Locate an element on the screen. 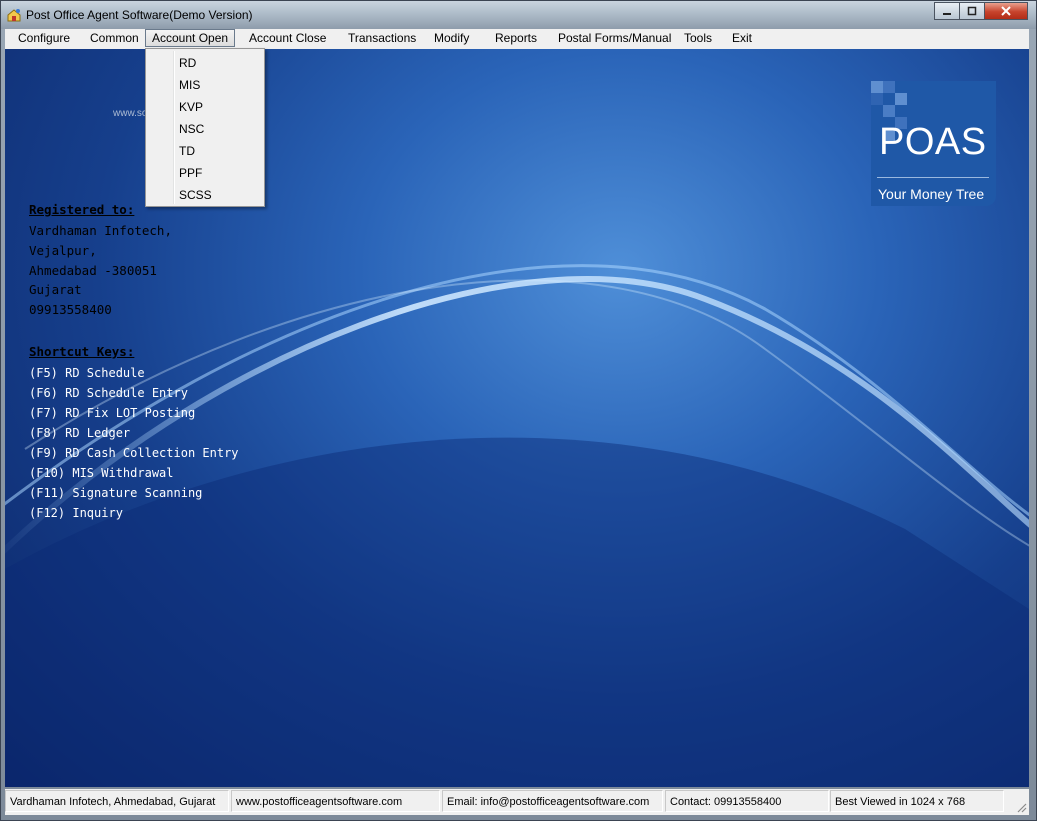 Image resolution: width=1037 pixels, height=821 pixels. window-controls is located at coordinates (981, 11).